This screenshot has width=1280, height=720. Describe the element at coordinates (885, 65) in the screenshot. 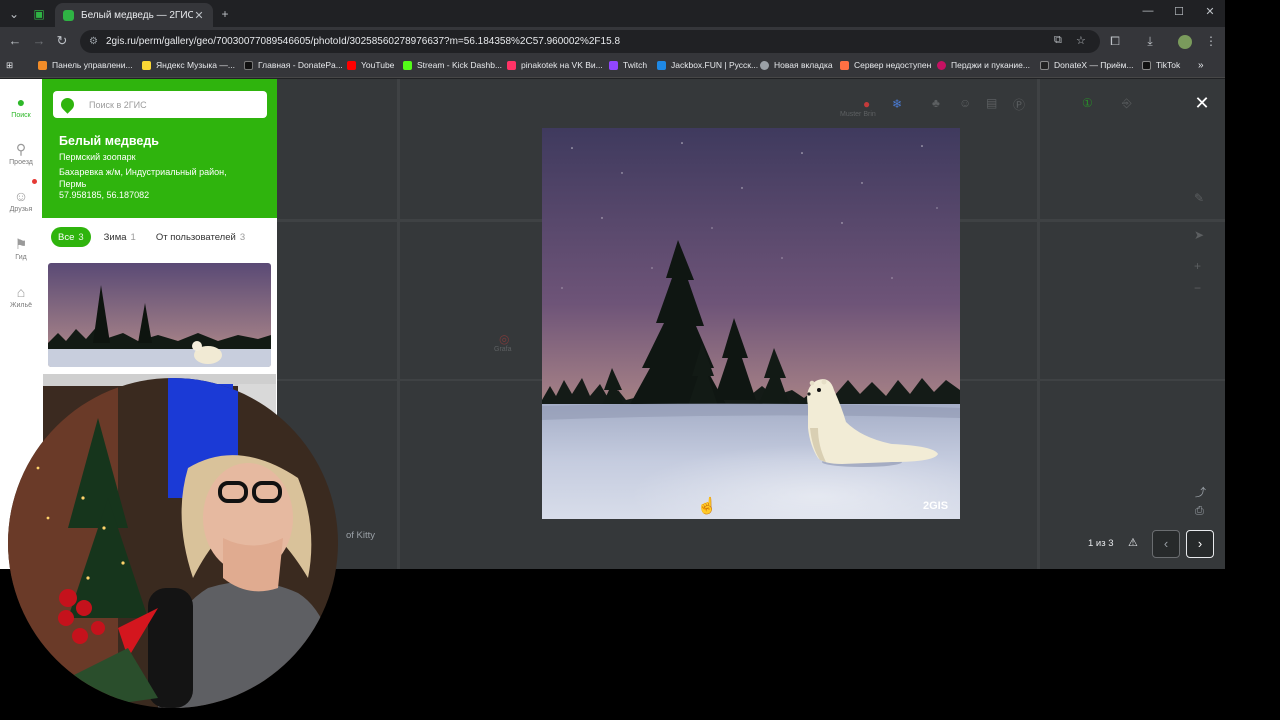

I see `bookmark-item: Сервер недоступен` at that location.